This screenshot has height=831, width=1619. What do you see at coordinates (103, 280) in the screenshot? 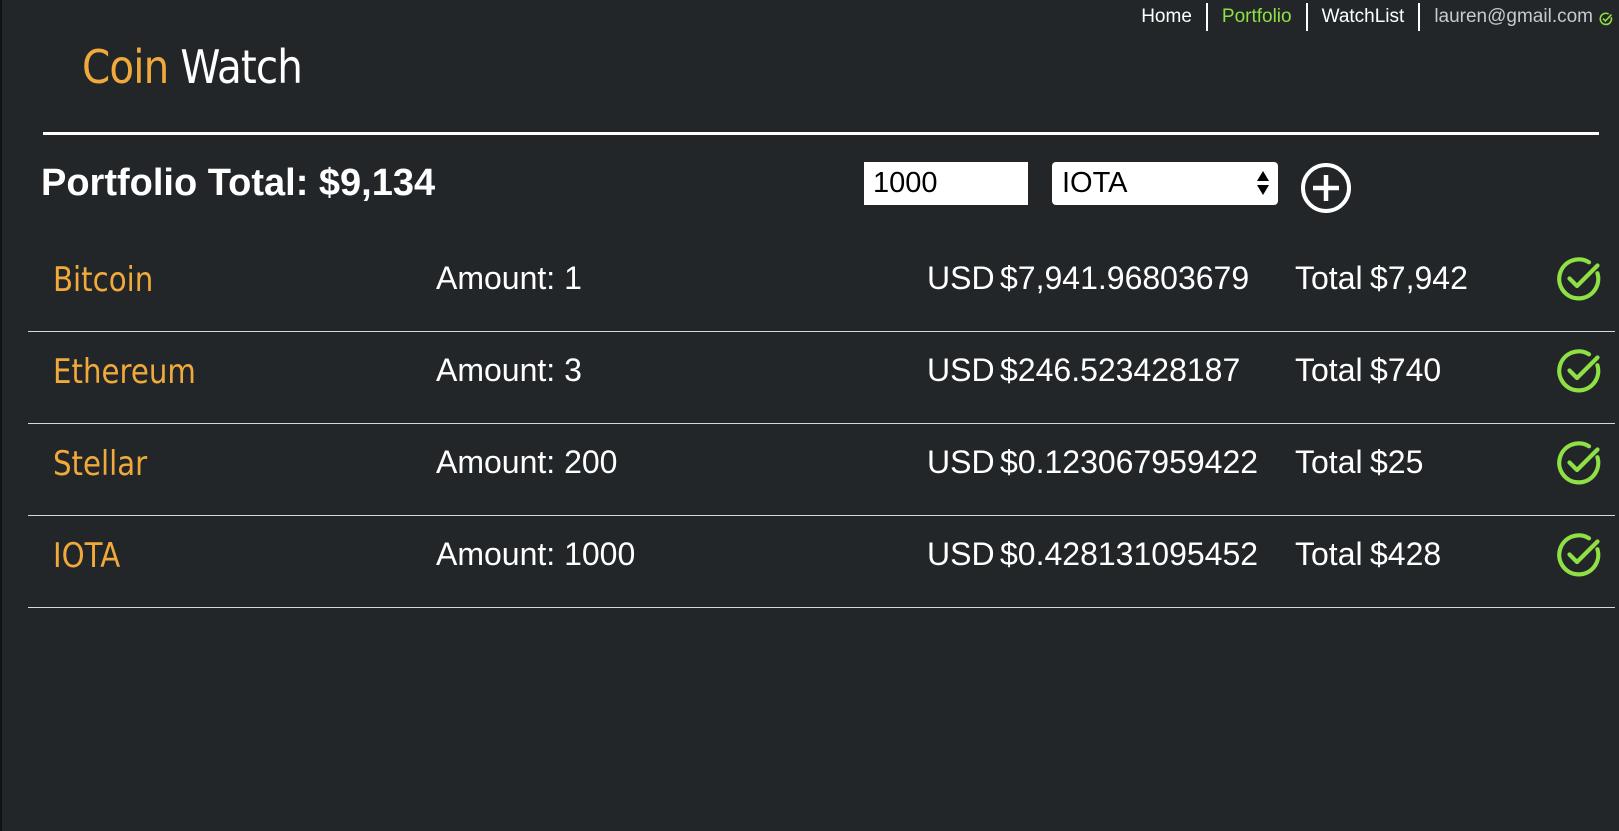
I see `coin-name: Bitcoin` at bounding box center [103, 280].